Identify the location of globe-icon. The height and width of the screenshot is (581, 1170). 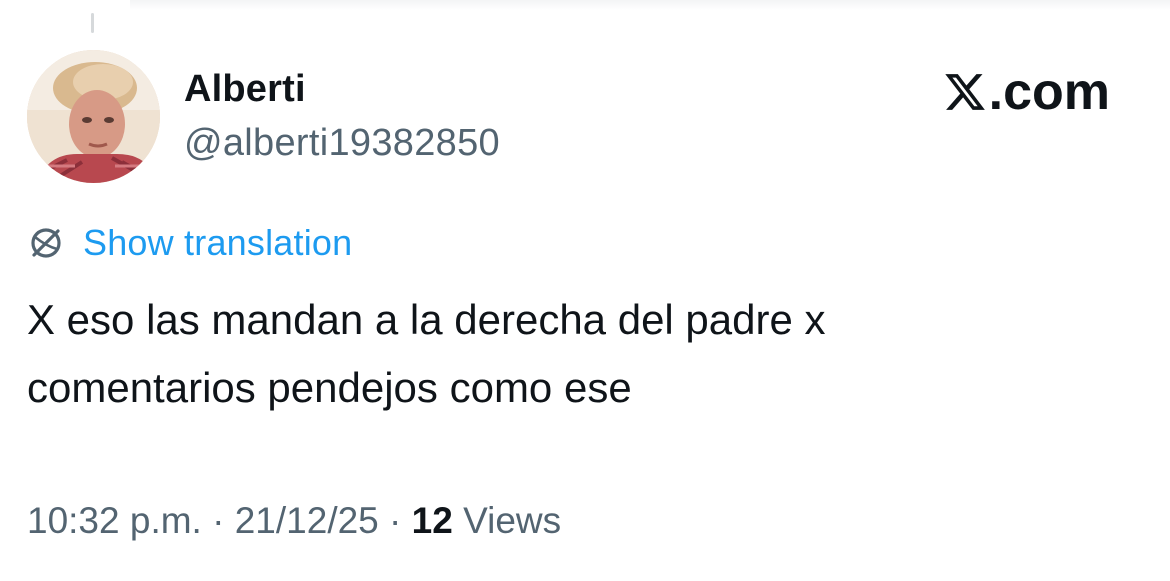
(46, 243).